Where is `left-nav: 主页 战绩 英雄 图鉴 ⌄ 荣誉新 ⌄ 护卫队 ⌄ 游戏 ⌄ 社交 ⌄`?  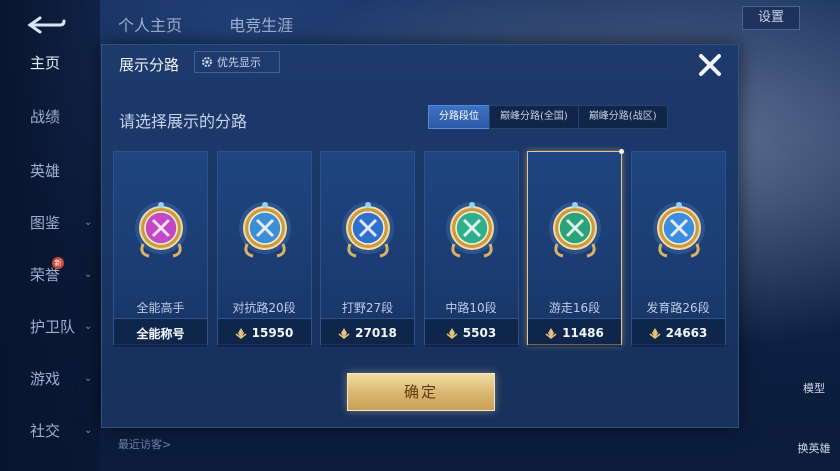
left-nav: 主页 战绩 英雄 图鉴 ⌄ 荣誉新 ⌄ 护卫队 ⌄ 游戏 ⌄ 社交 ⌄ is located at coordinates (50, 235).